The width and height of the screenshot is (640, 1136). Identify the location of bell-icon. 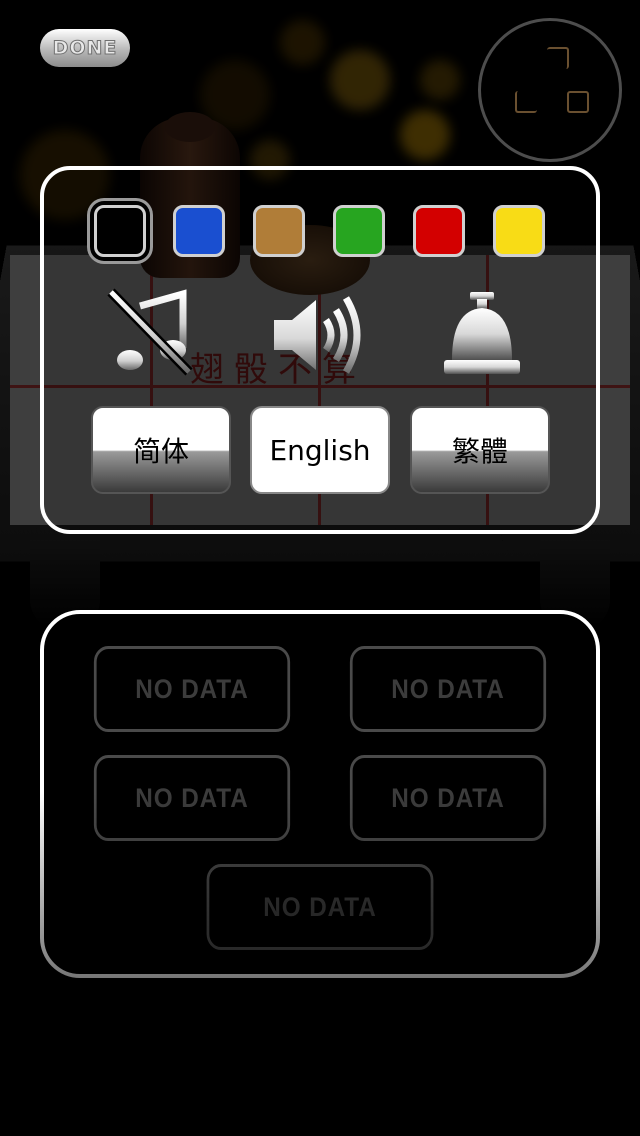
(482, 334).